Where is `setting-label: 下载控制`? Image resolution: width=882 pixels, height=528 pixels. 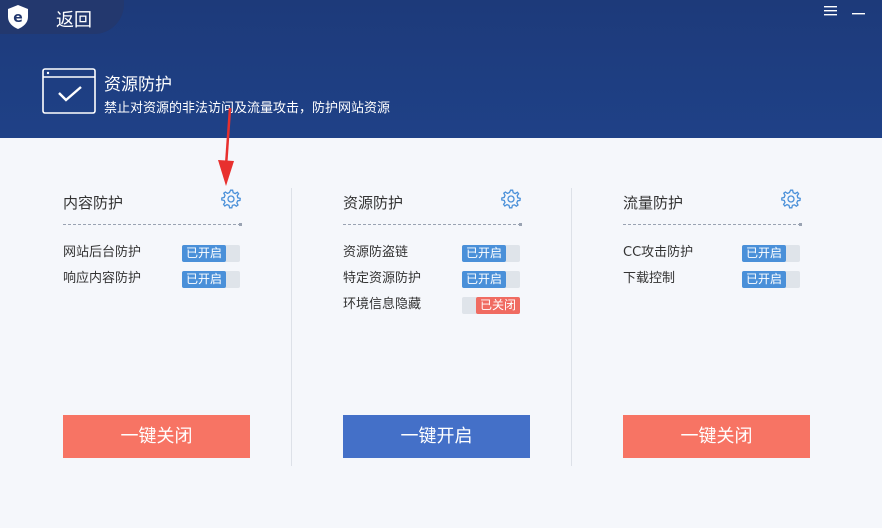
setting-label: 下载控制 is located at coordinates (649, 278).